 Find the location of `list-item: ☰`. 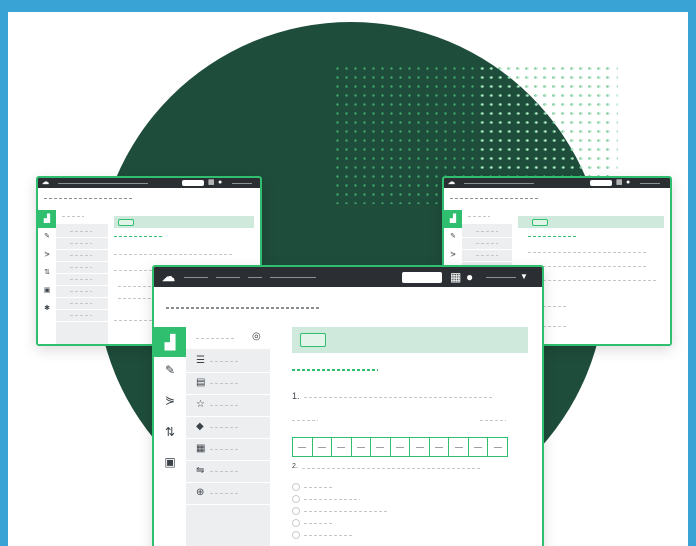

list-item: ☰ is located at coordinates (228, 362).